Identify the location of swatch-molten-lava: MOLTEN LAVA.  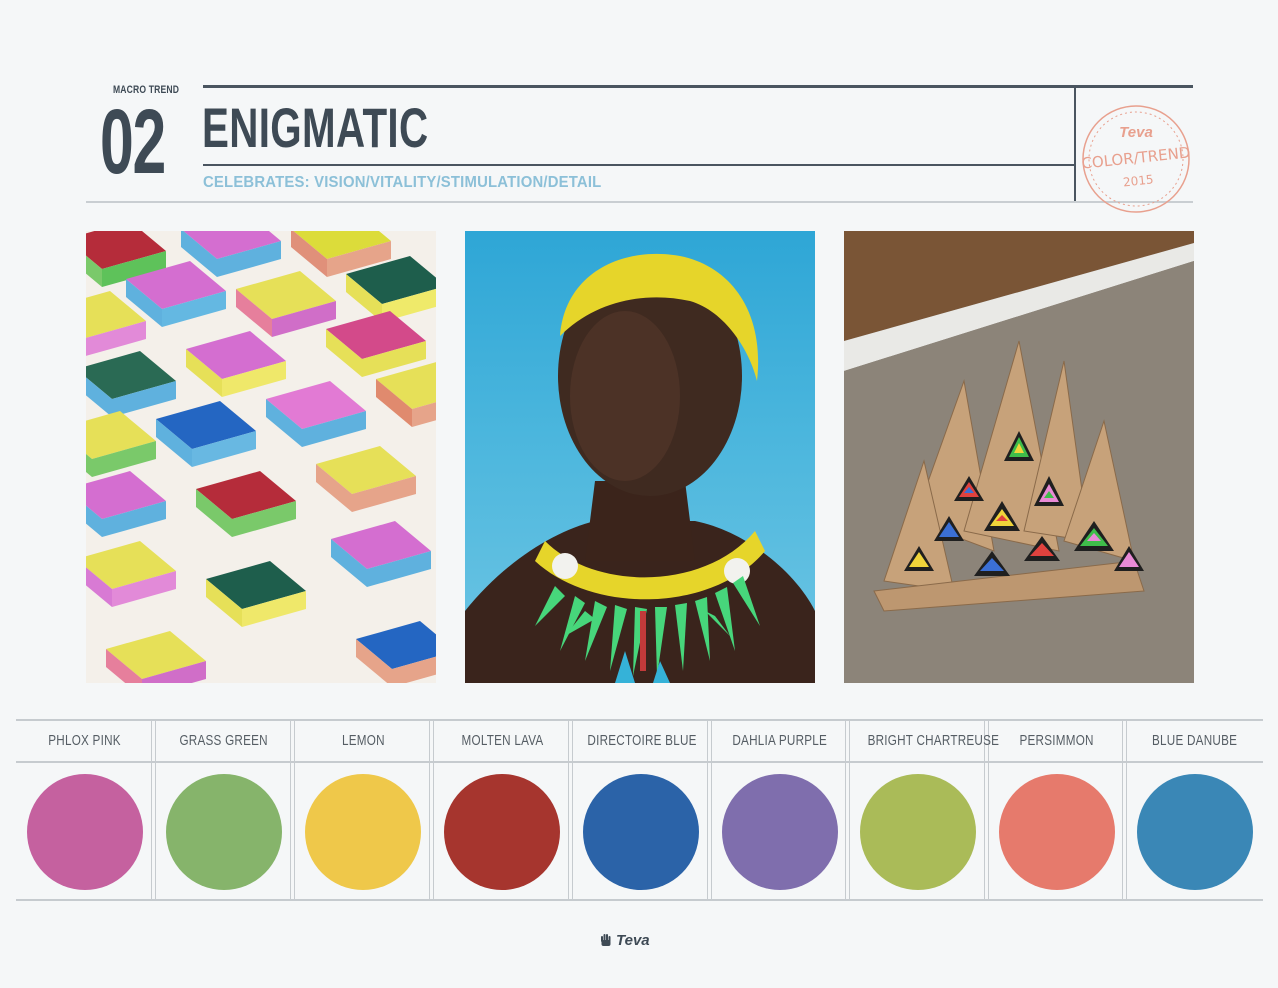
(502, 810).